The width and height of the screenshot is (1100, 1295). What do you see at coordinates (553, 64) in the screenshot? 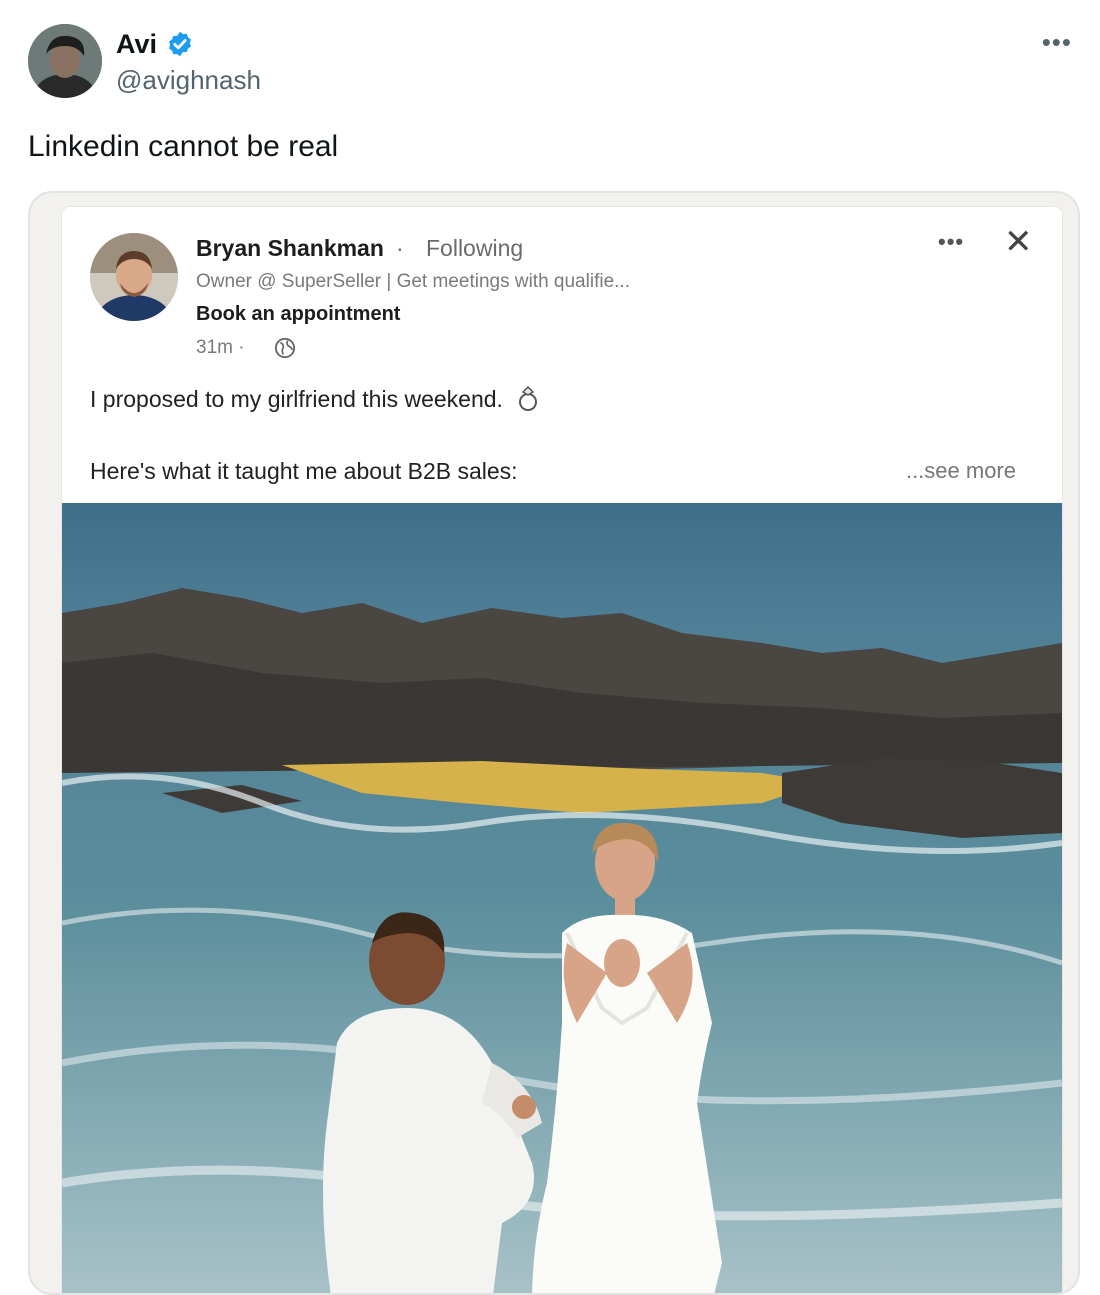
I see `tweet-header: Avi @avighnash •••` at bounding box center [553, 64].